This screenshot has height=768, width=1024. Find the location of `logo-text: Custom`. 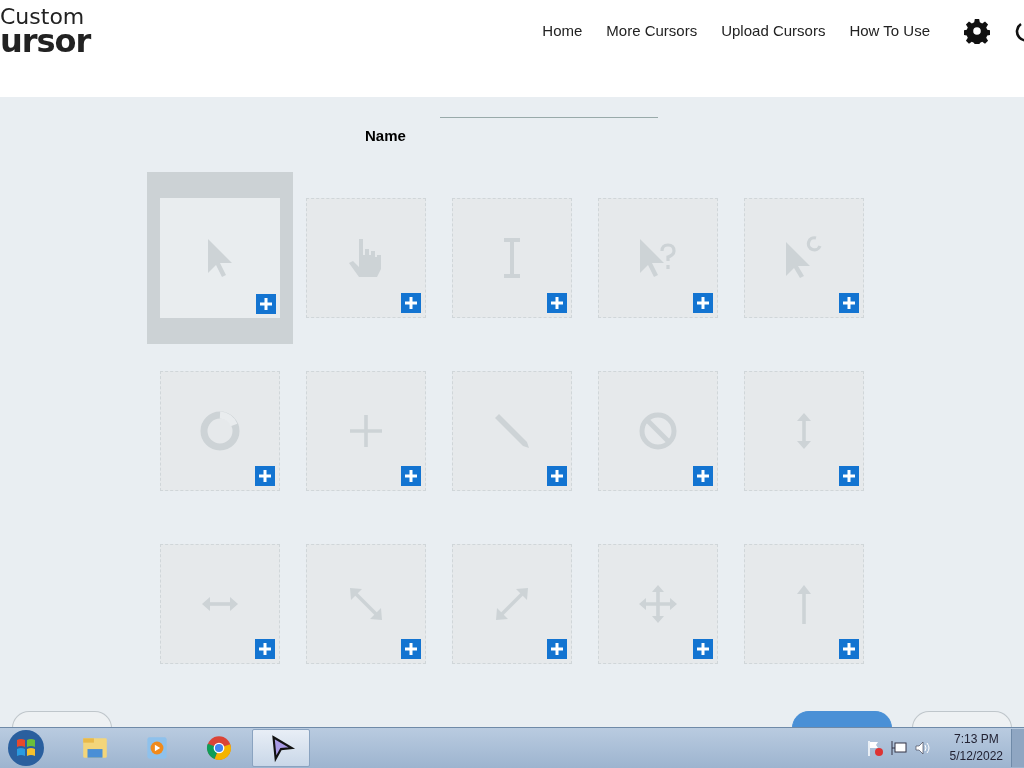

logo-text: Custom is located at coordinates (43, 17).